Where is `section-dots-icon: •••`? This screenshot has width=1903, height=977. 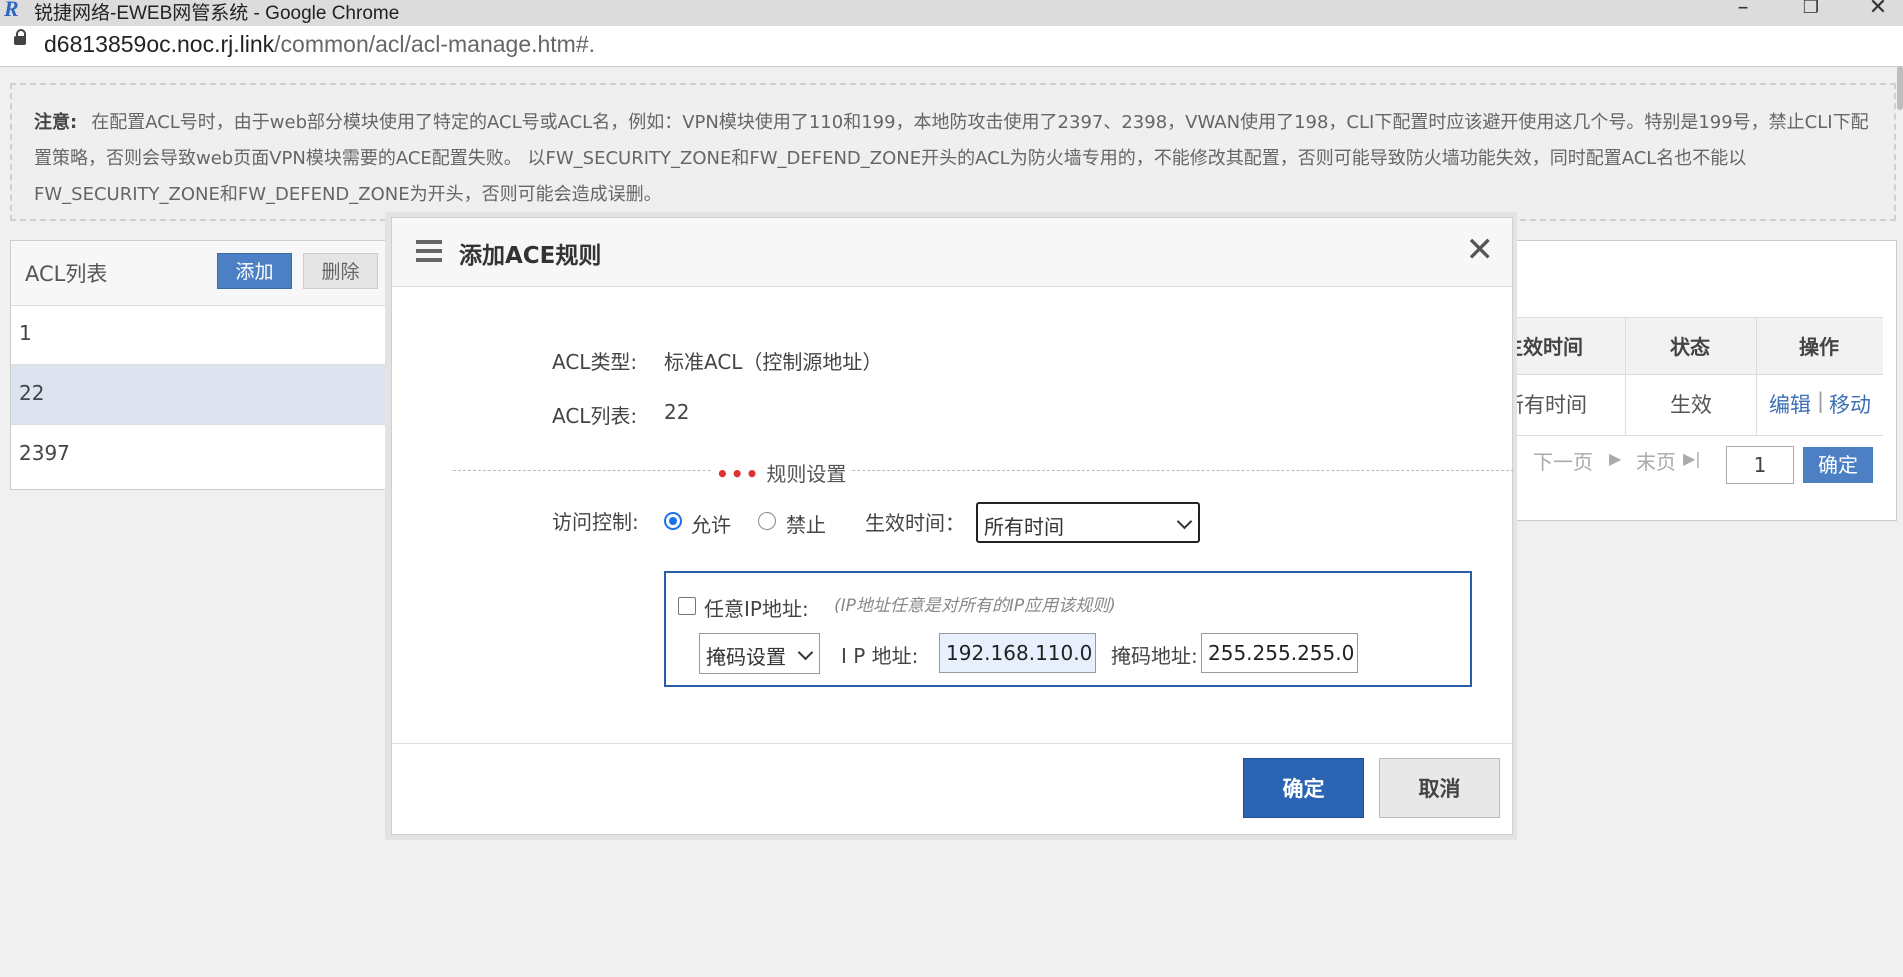
section-dots-icon: ••• is located at coordinates (738, 474).